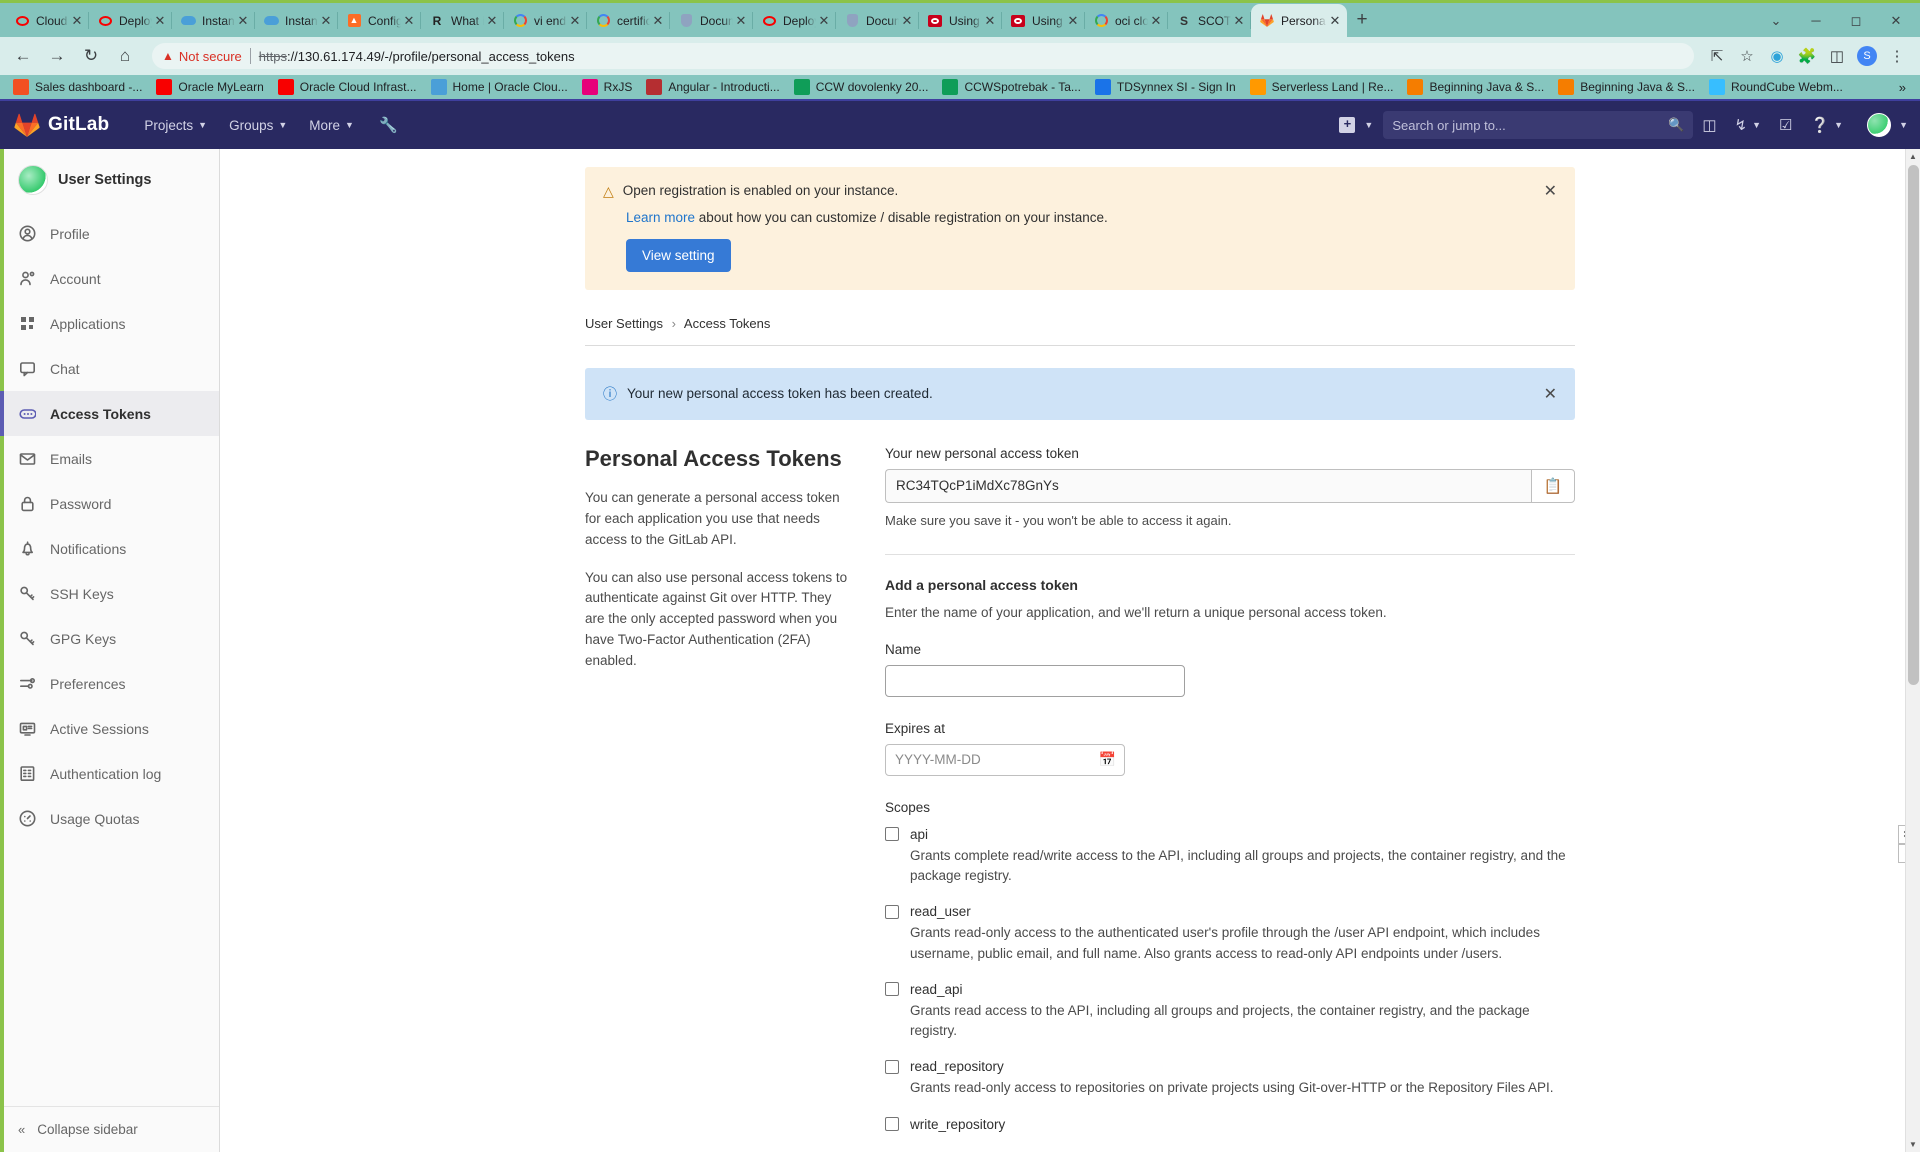 This screenshot has height=1152, width=1920. Describe the element at coordinates (209, 87) in the screenshot. I see `bookmark-item: Oracle MyLearn` at that location.